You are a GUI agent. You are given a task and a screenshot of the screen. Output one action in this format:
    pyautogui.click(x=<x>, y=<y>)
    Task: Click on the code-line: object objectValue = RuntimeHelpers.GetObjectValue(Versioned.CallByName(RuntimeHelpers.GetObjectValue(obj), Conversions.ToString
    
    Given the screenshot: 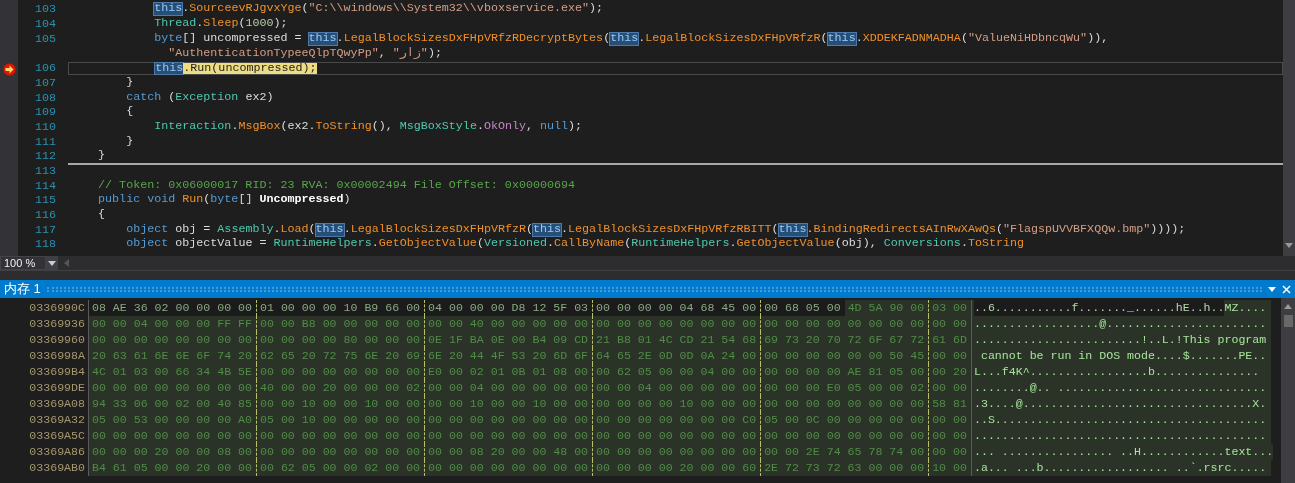 What is the action you would take?
    pyautogui.click(x=575, y=244)
    